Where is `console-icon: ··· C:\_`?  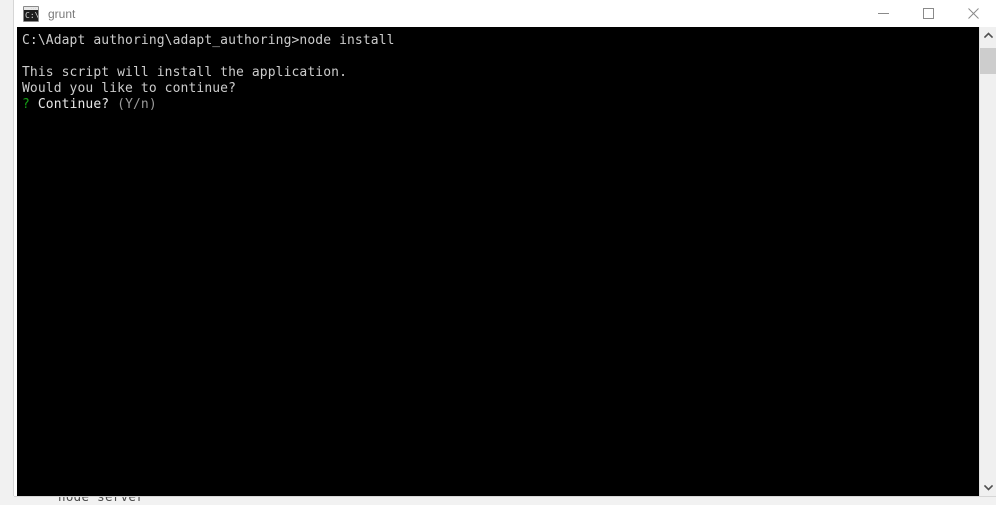
console-icon: ··· C:\_ is located at coordinates (31, 13).